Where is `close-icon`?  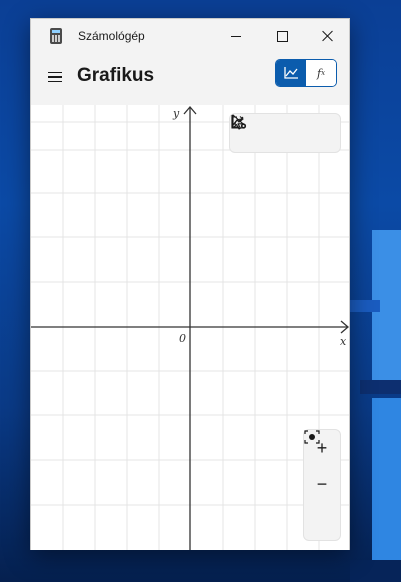
close-icon is located at coordinates (328, 36).